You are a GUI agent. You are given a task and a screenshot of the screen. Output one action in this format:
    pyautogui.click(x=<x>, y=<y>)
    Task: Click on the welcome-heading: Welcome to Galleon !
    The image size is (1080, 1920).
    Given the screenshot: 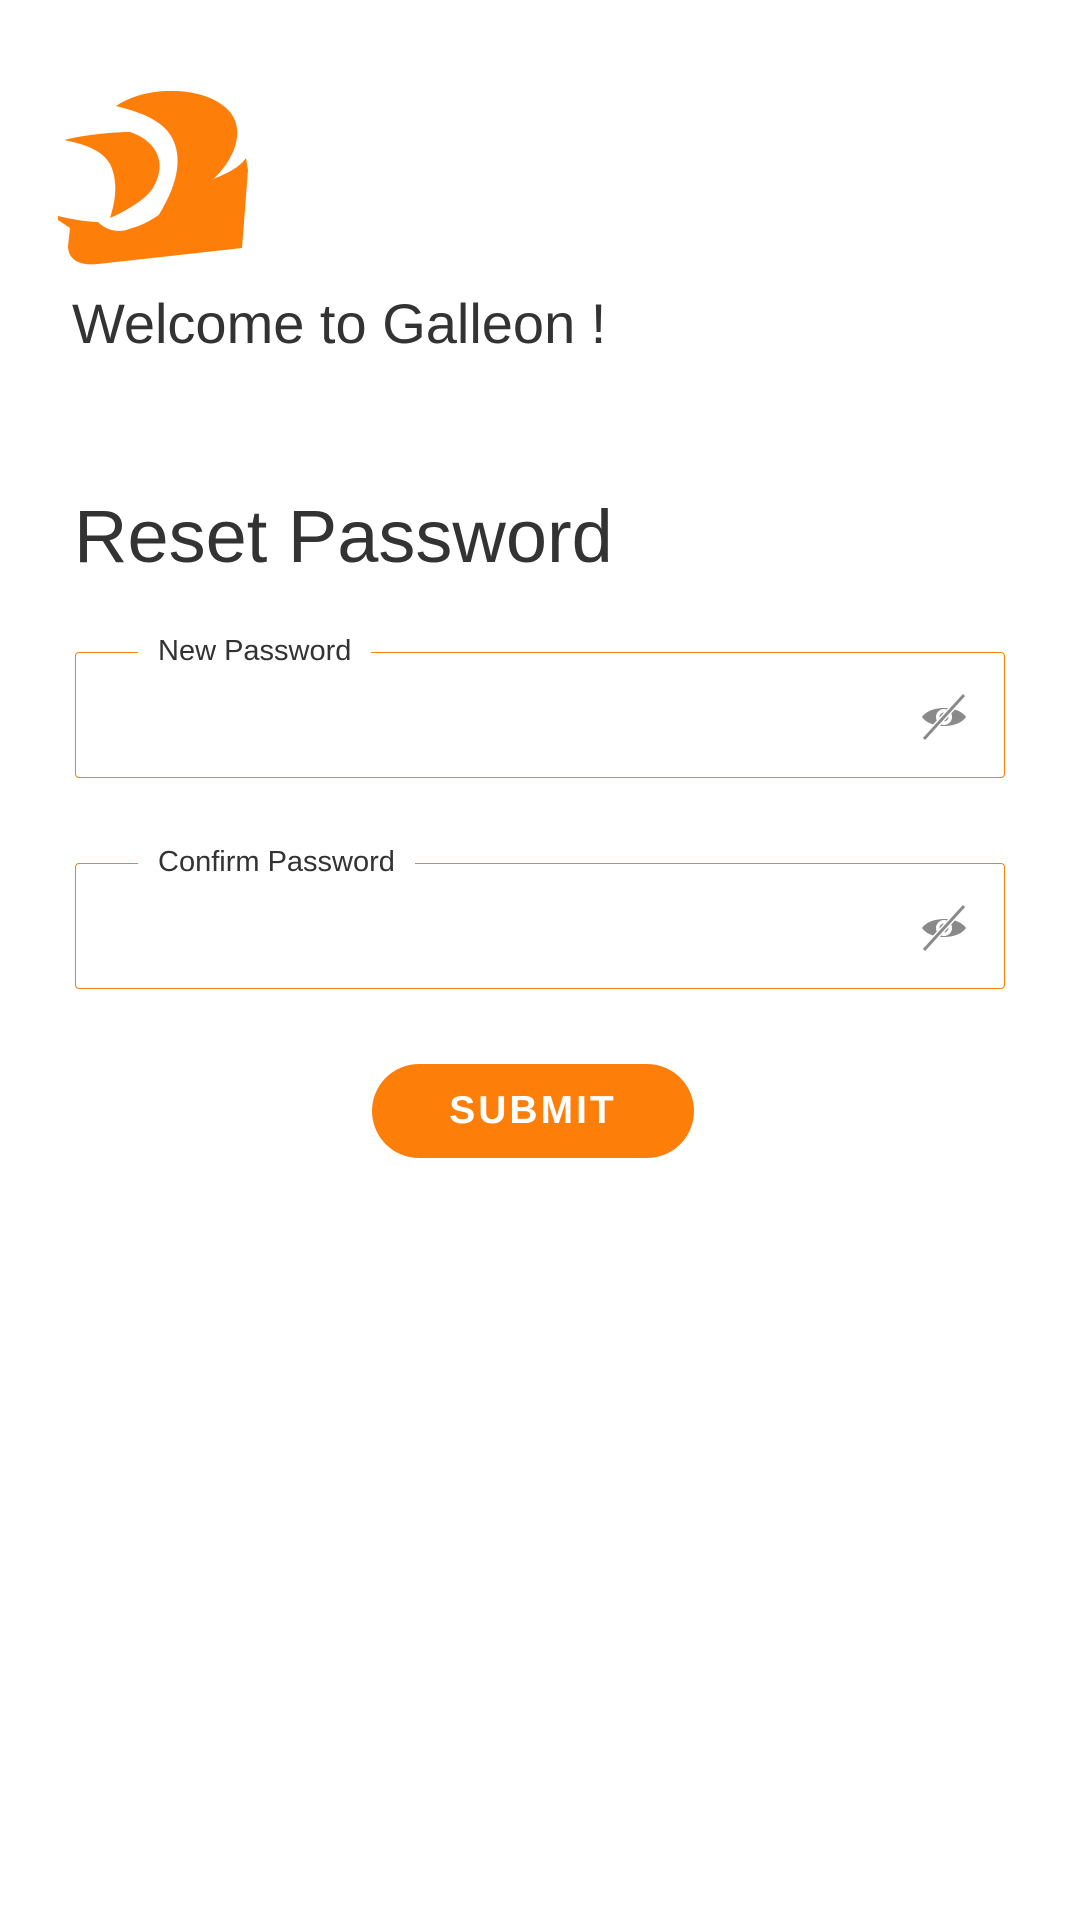 What is the action you would take?
    pyautogui.click(x=339, y=323)
    